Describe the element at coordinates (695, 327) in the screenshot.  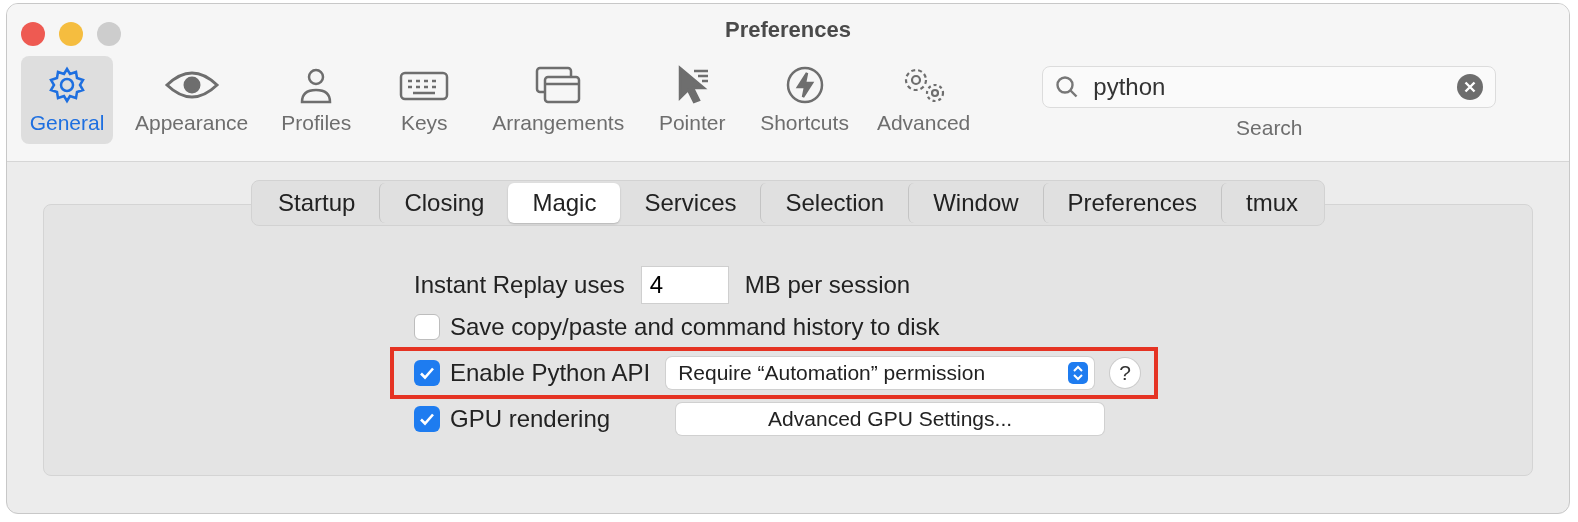
I see `checkbox-label: Save copy/paste and command history to disk` at that location.